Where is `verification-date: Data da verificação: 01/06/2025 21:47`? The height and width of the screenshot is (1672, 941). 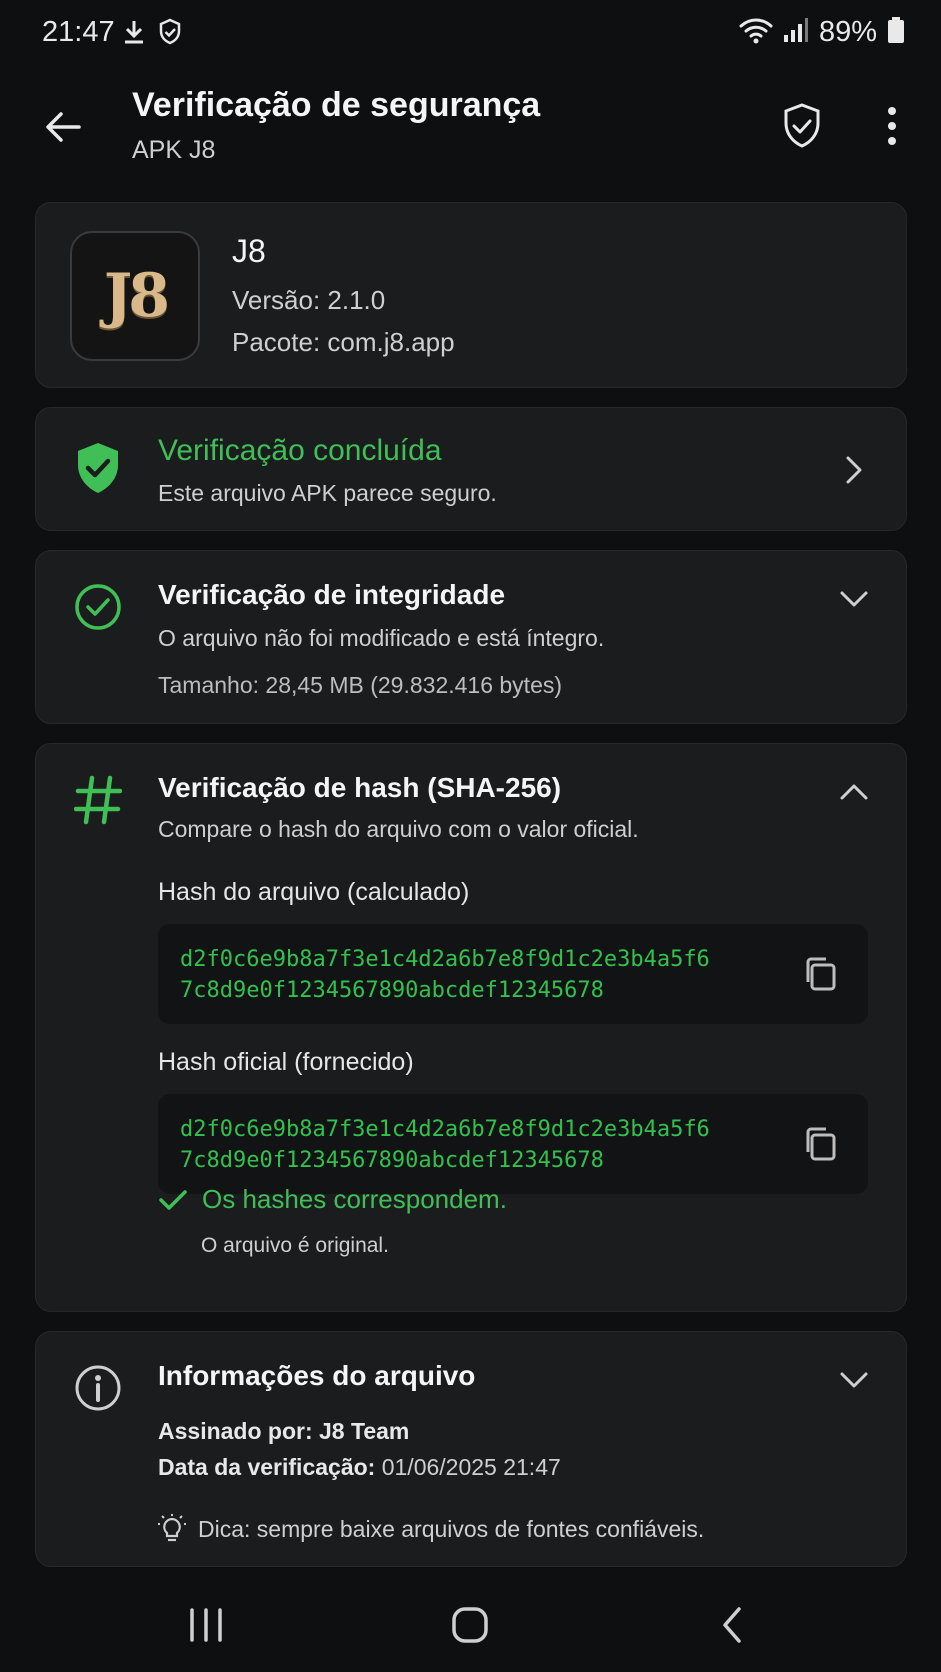
verification-date: Data da verificação: 01/06/2025 21:47 is located at coordinates (359, 1467).